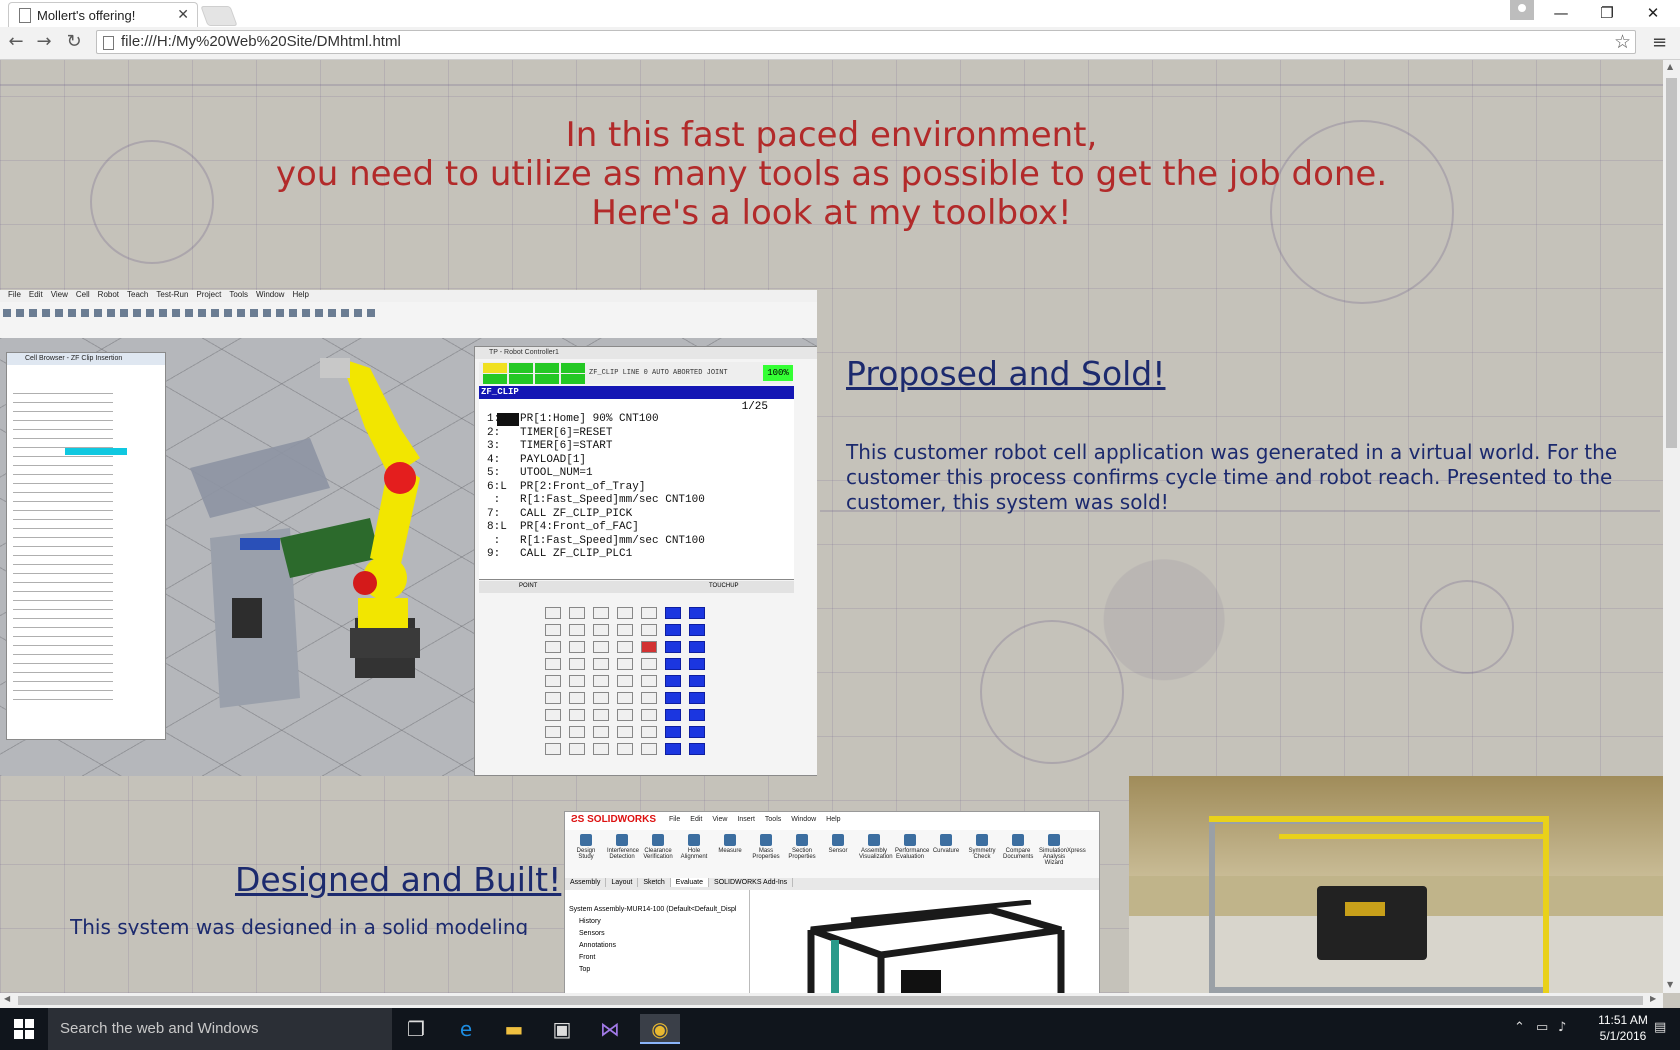  I want to click on bookmark-star-icon: ☆, so click(1622, 42).